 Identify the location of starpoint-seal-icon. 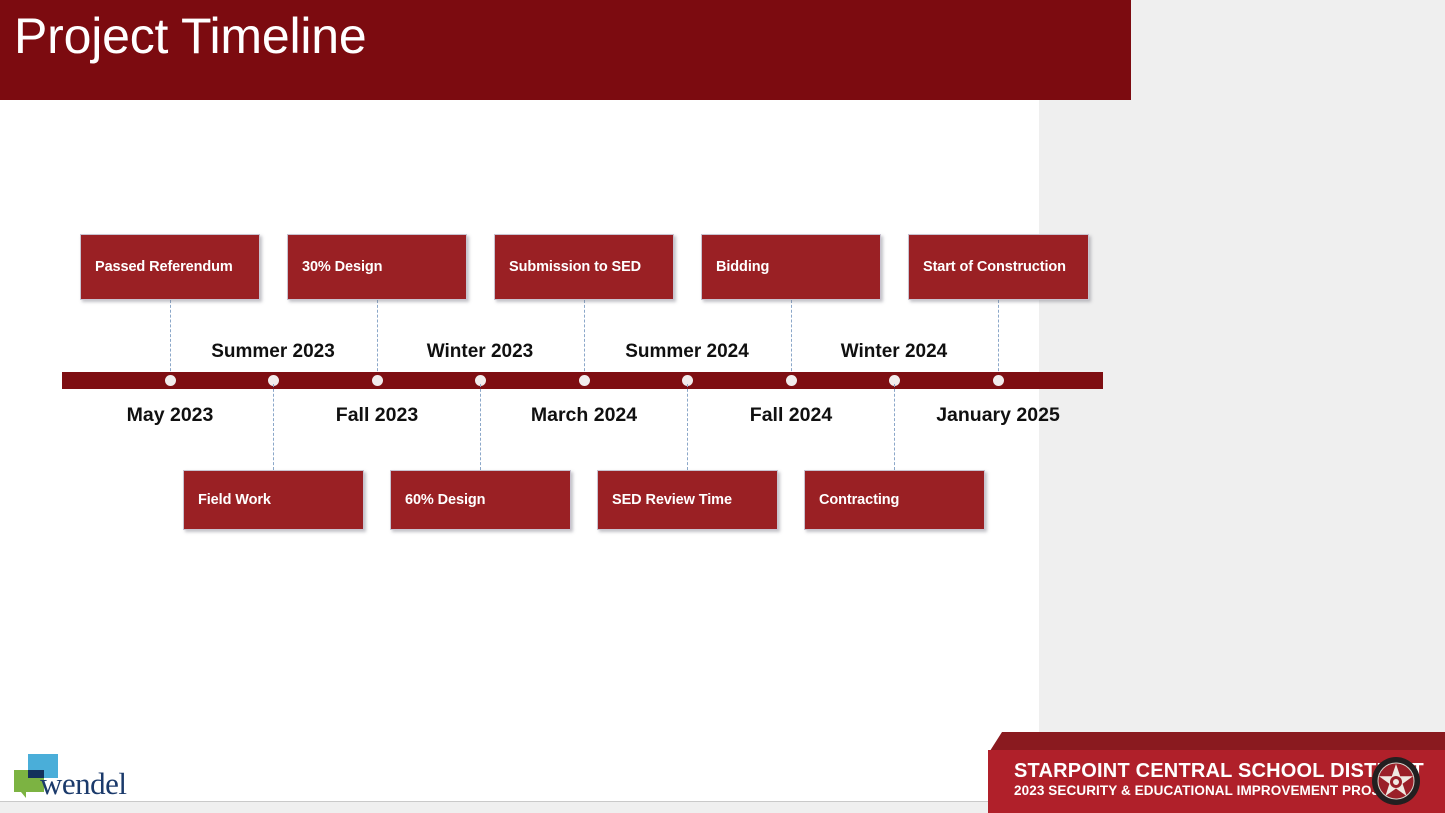
(1396, 781).